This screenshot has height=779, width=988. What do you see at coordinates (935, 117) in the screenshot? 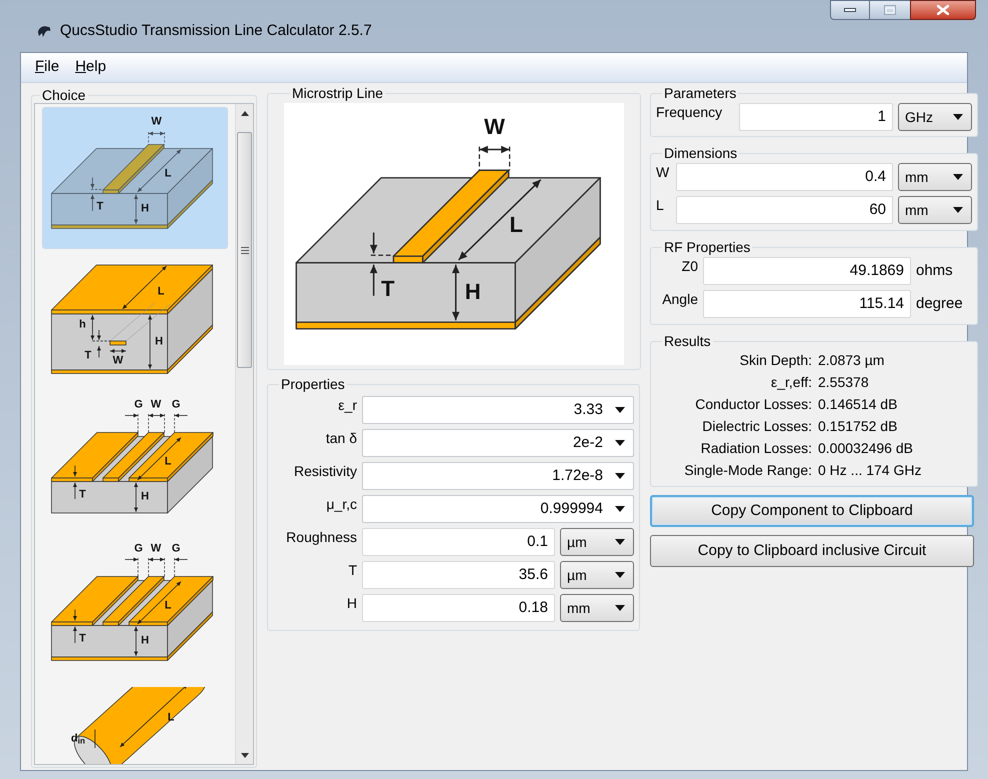
I see `unit-dropdown: GHz` at bounding box center [935, 117].